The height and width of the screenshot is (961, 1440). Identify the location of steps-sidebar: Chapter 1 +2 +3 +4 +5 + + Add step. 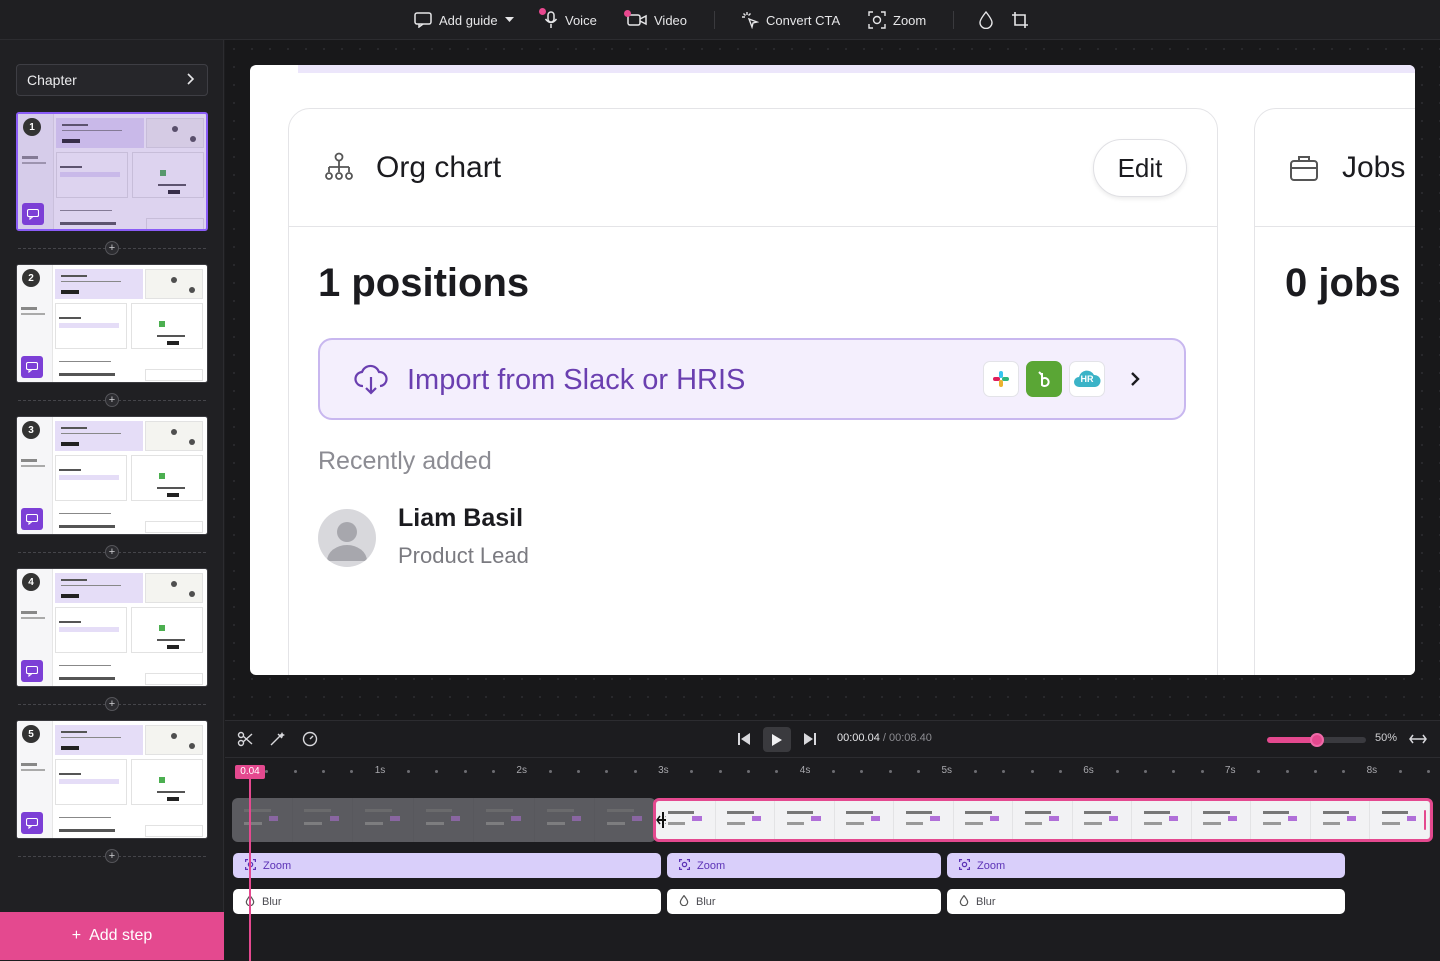
(112, 500).